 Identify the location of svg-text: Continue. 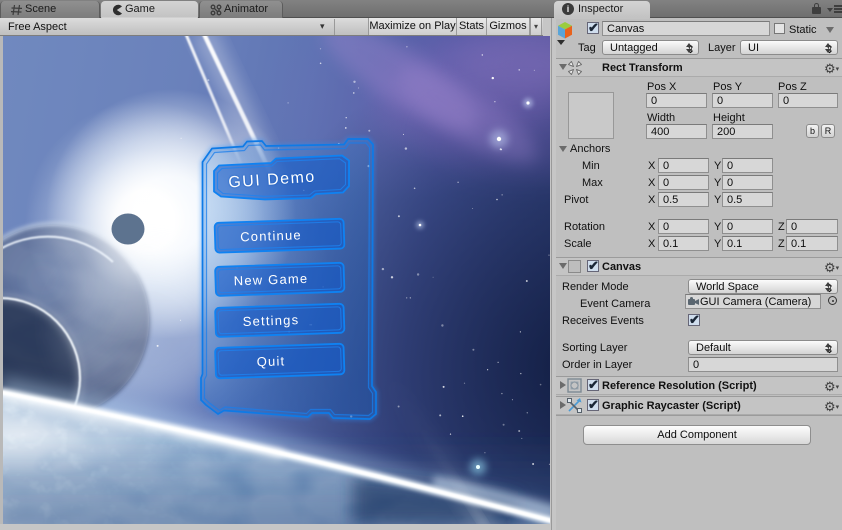
(271, 235).